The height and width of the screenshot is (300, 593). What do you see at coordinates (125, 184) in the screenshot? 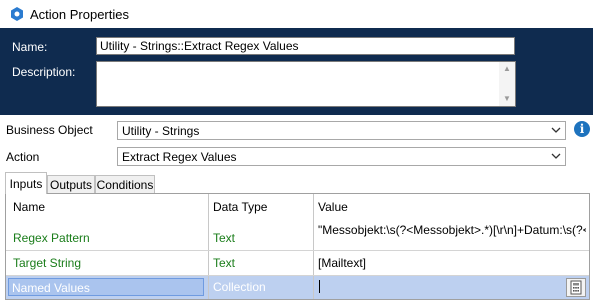
I see `tab-conditions: Conditions` at bounding box center [125, 184].